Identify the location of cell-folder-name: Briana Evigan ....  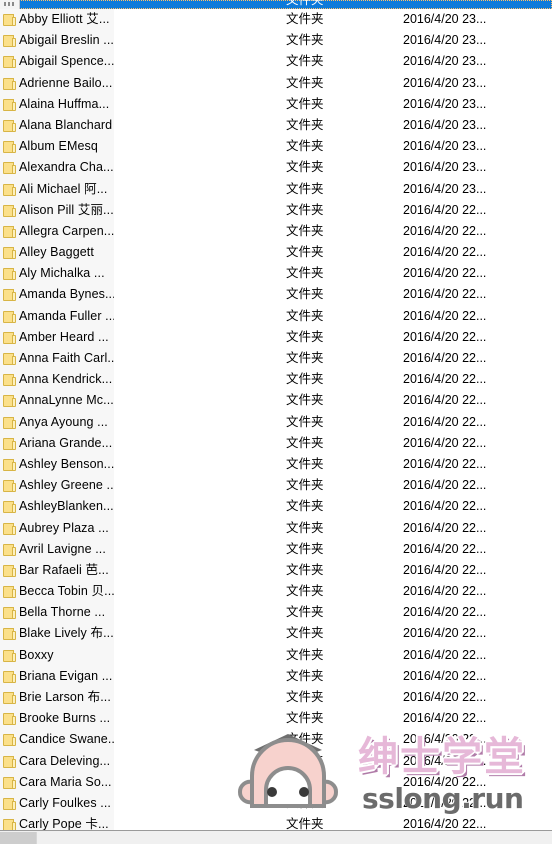
(66, 675).